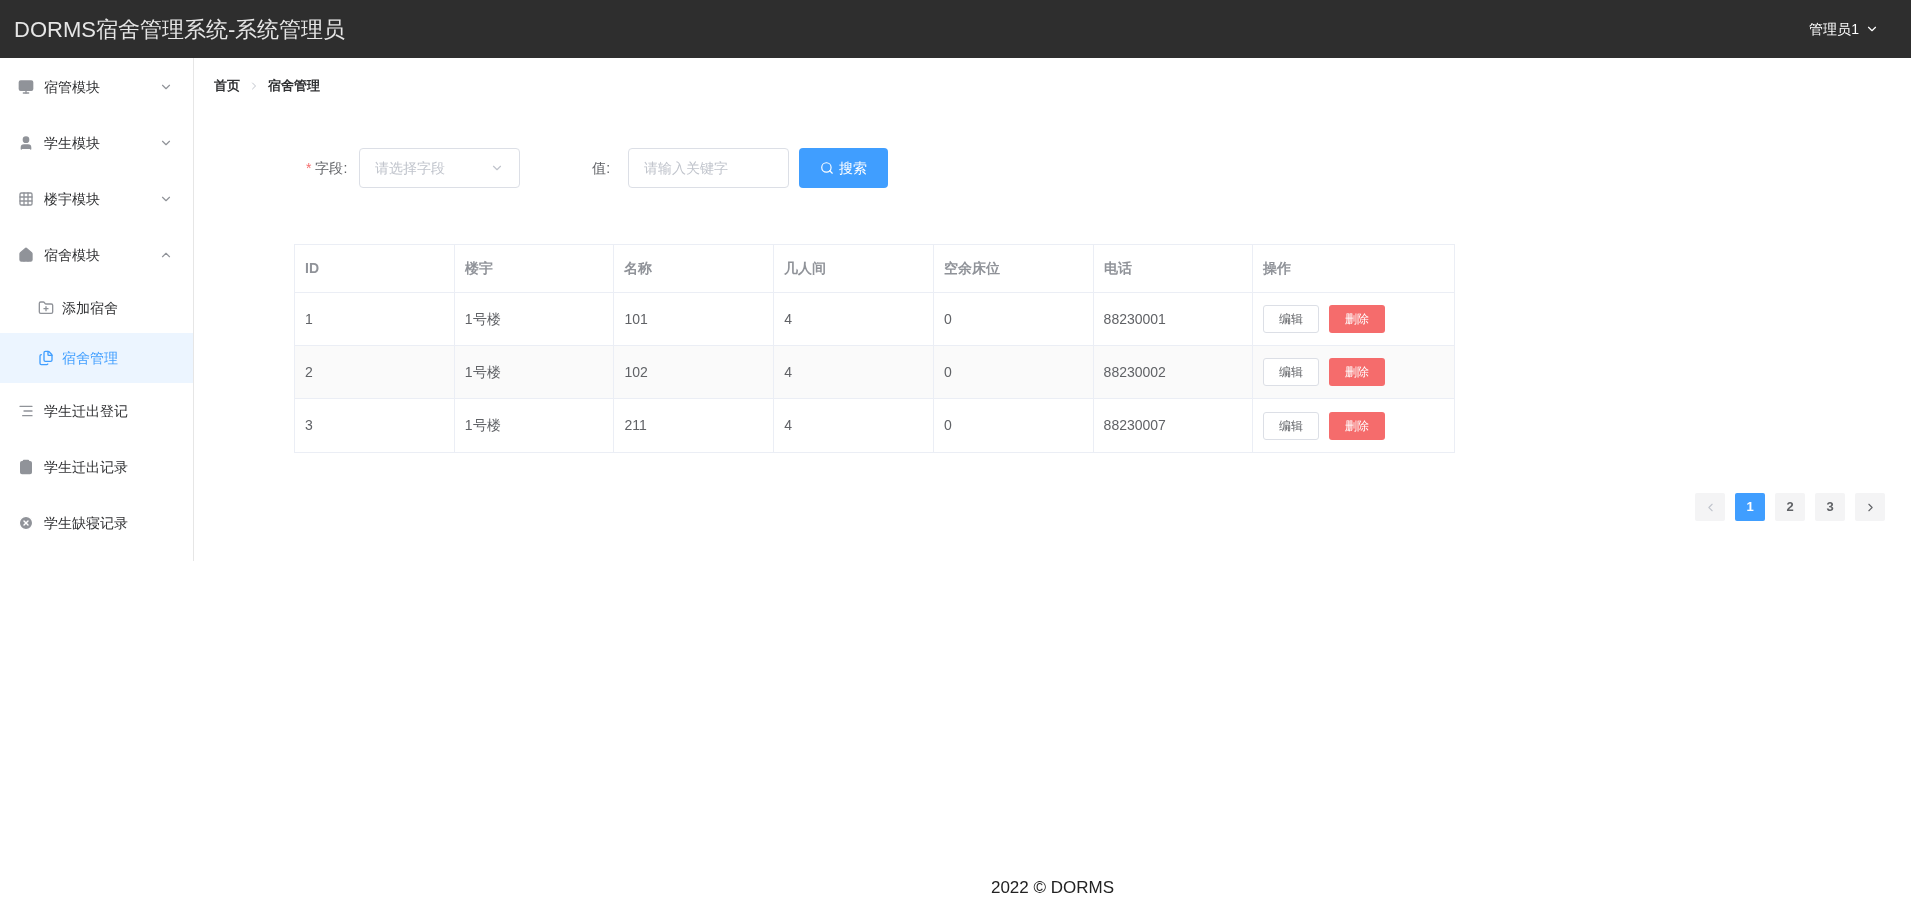 The image size is (1911, 923). I want to click on table-cell-text: 211, so click(635, 425).